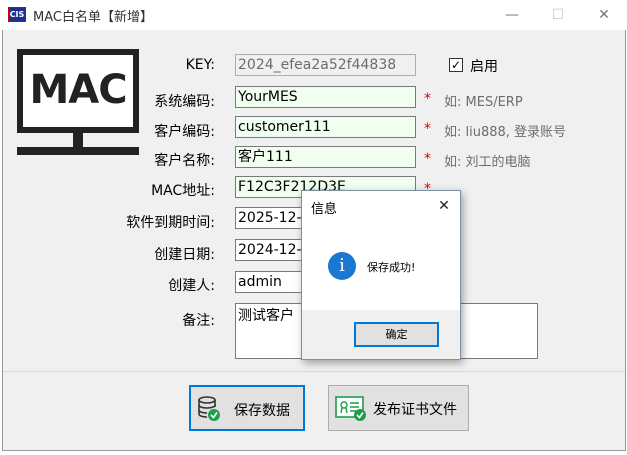 Image resolution: width=627 pixels, height=455 pixels. I want to click on message-dialog: 信息 ✕ i 保存成功! 确定, so click(381, 275).